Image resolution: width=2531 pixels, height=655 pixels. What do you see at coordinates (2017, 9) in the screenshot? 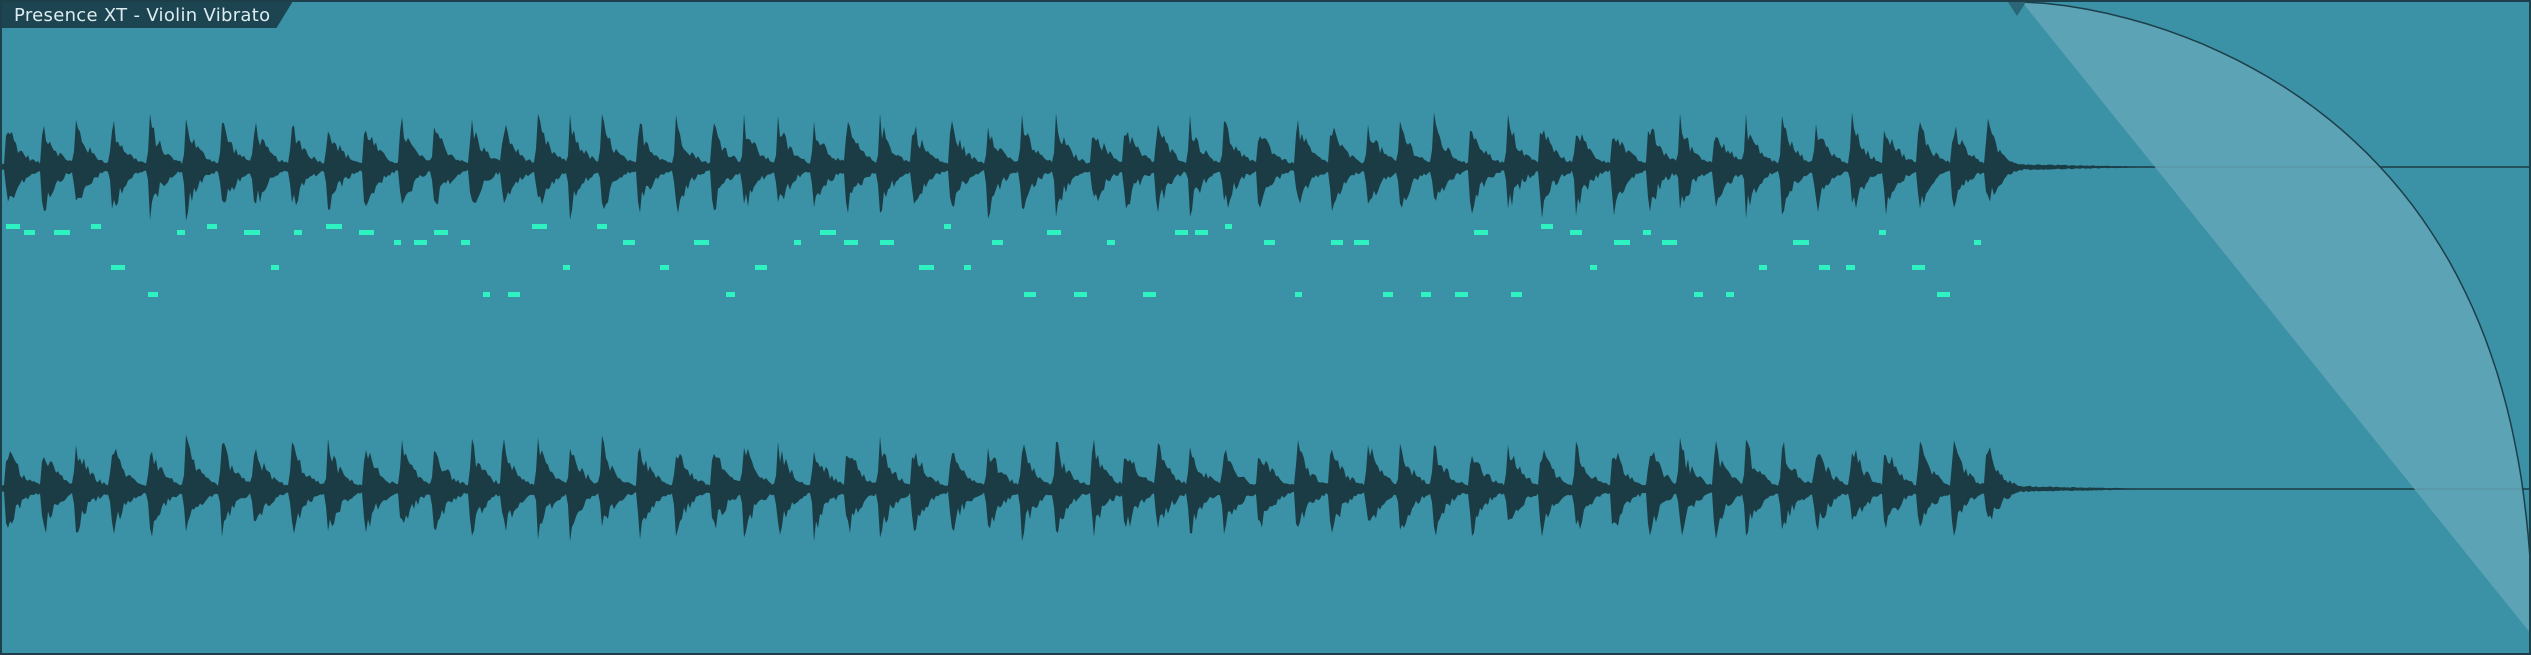
I see `fade-handle-icon` at bounding box center [2017, 9].